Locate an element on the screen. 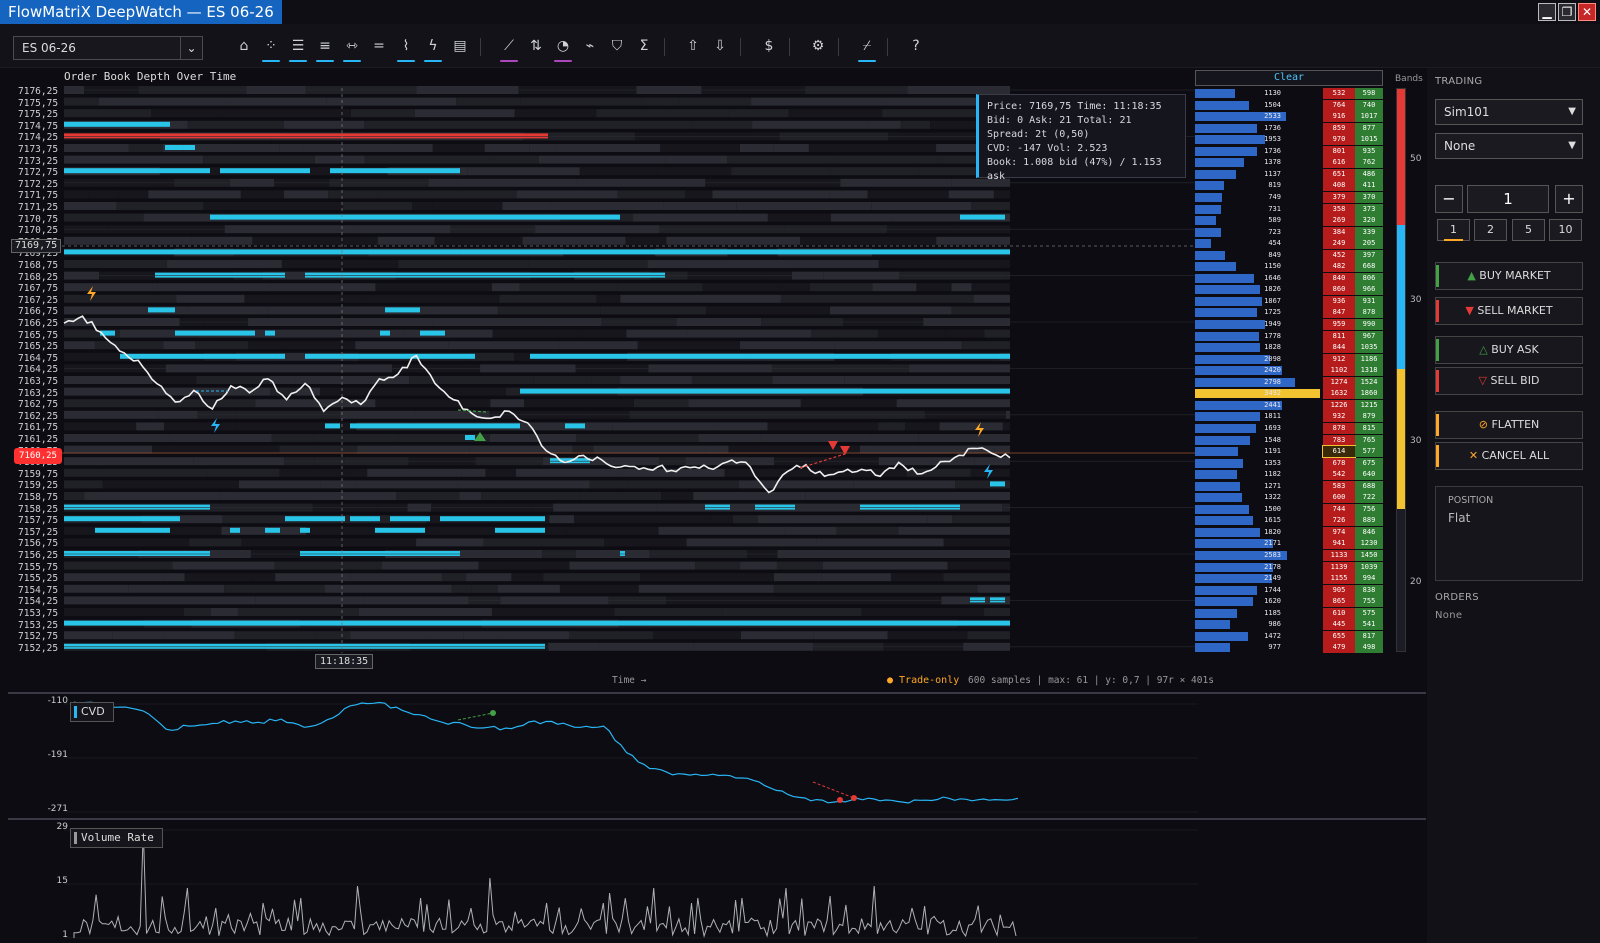  ladder-bid: 860 is located at coordinates (1339, 290).